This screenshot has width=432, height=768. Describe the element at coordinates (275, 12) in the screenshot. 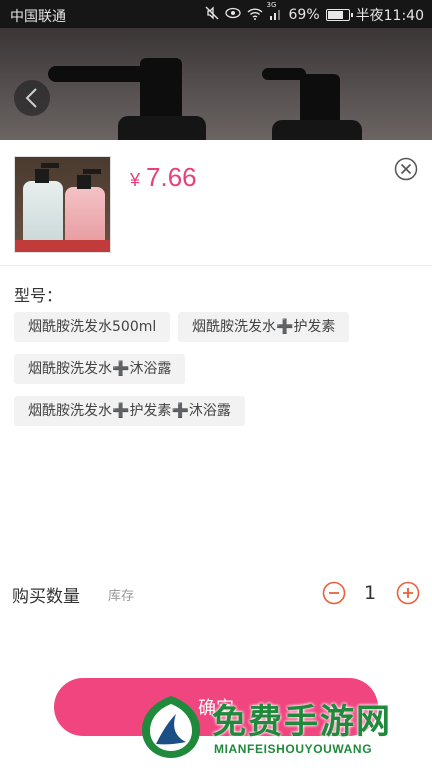

I see `signal-icon: 3G` at that location.